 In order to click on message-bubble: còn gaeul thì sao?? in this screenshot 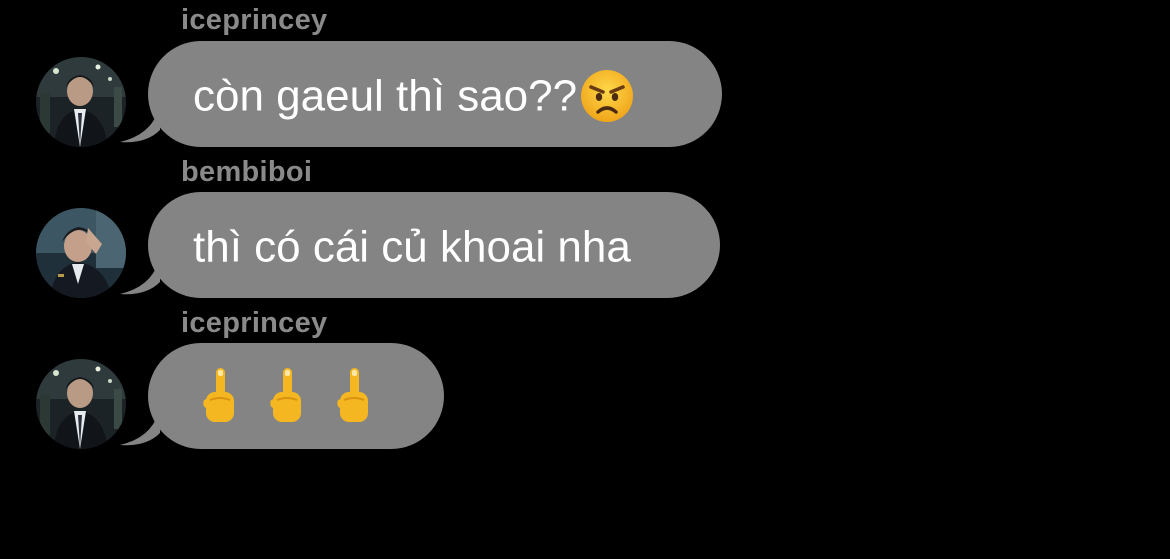, I will do `click(435, 94)`.